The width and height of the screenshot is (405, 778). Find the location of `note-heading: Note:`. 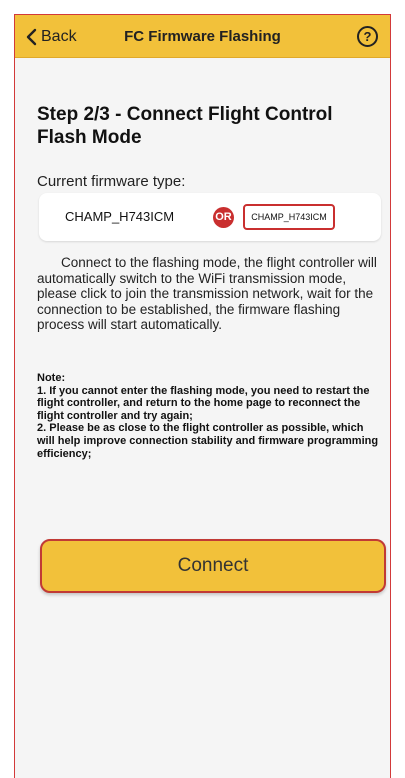

note-heading: Note: is located at coordinates (51, 378).